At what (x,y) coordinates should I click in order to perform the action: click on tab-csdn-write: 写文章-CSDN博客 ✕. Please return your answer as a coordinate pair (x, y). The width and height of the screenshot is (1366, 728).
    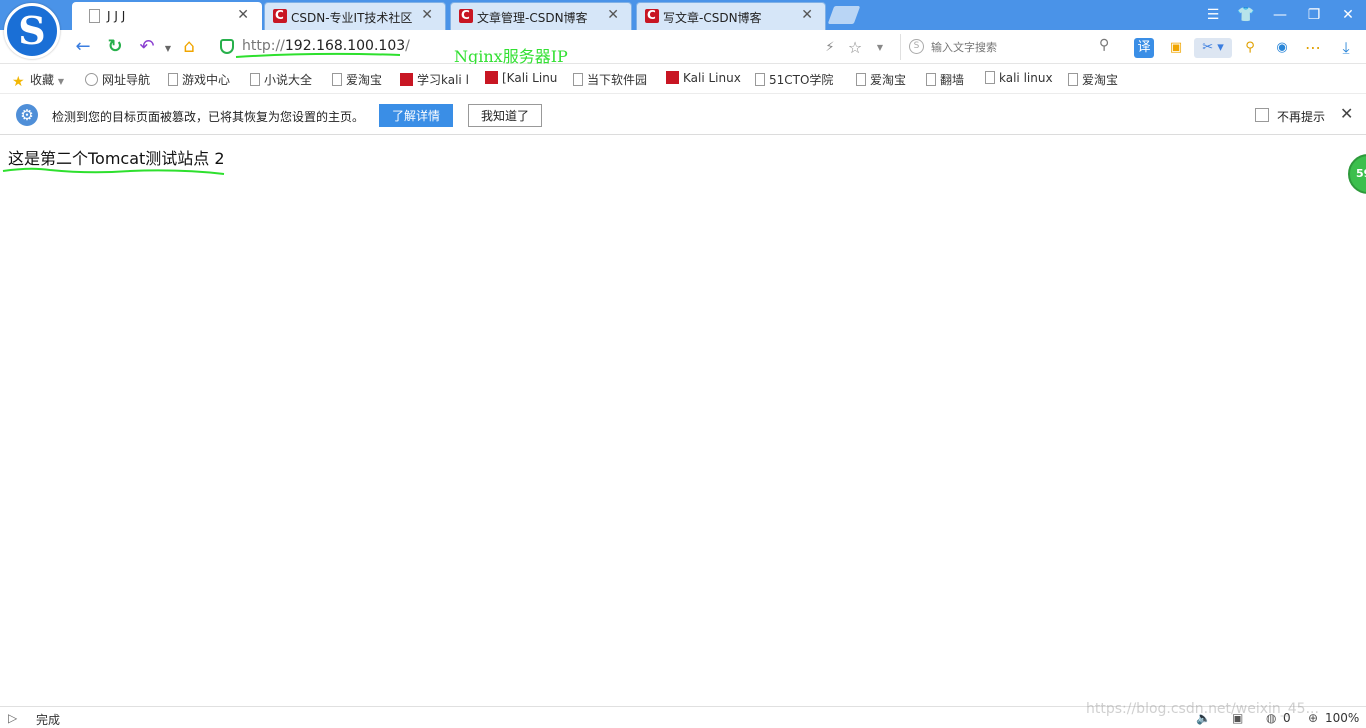
    Looking at the image, I should click on (731, 16).